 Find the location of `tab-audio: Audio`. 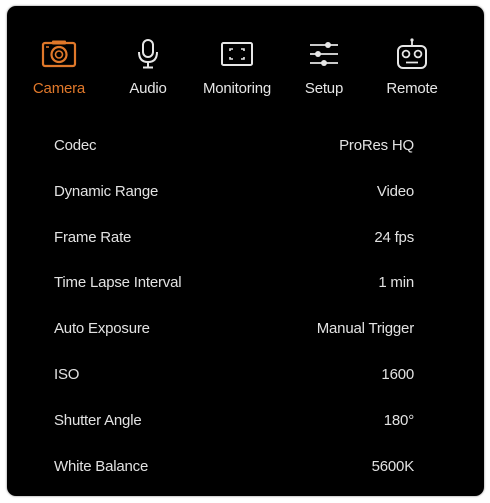

tab-audio: Audio is located at coordinates (148, 69).